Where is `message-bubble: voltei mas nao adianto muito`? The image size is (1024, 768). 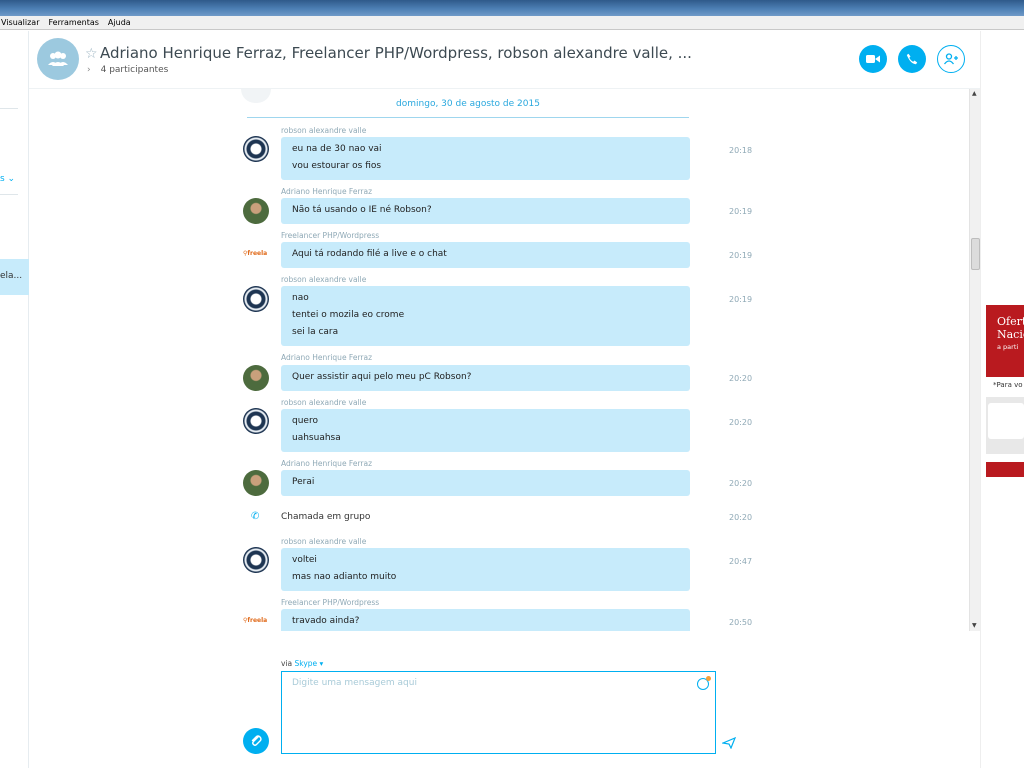
message-bubble: voltei mas nao adianto muito is located at coordinates (485, 569).